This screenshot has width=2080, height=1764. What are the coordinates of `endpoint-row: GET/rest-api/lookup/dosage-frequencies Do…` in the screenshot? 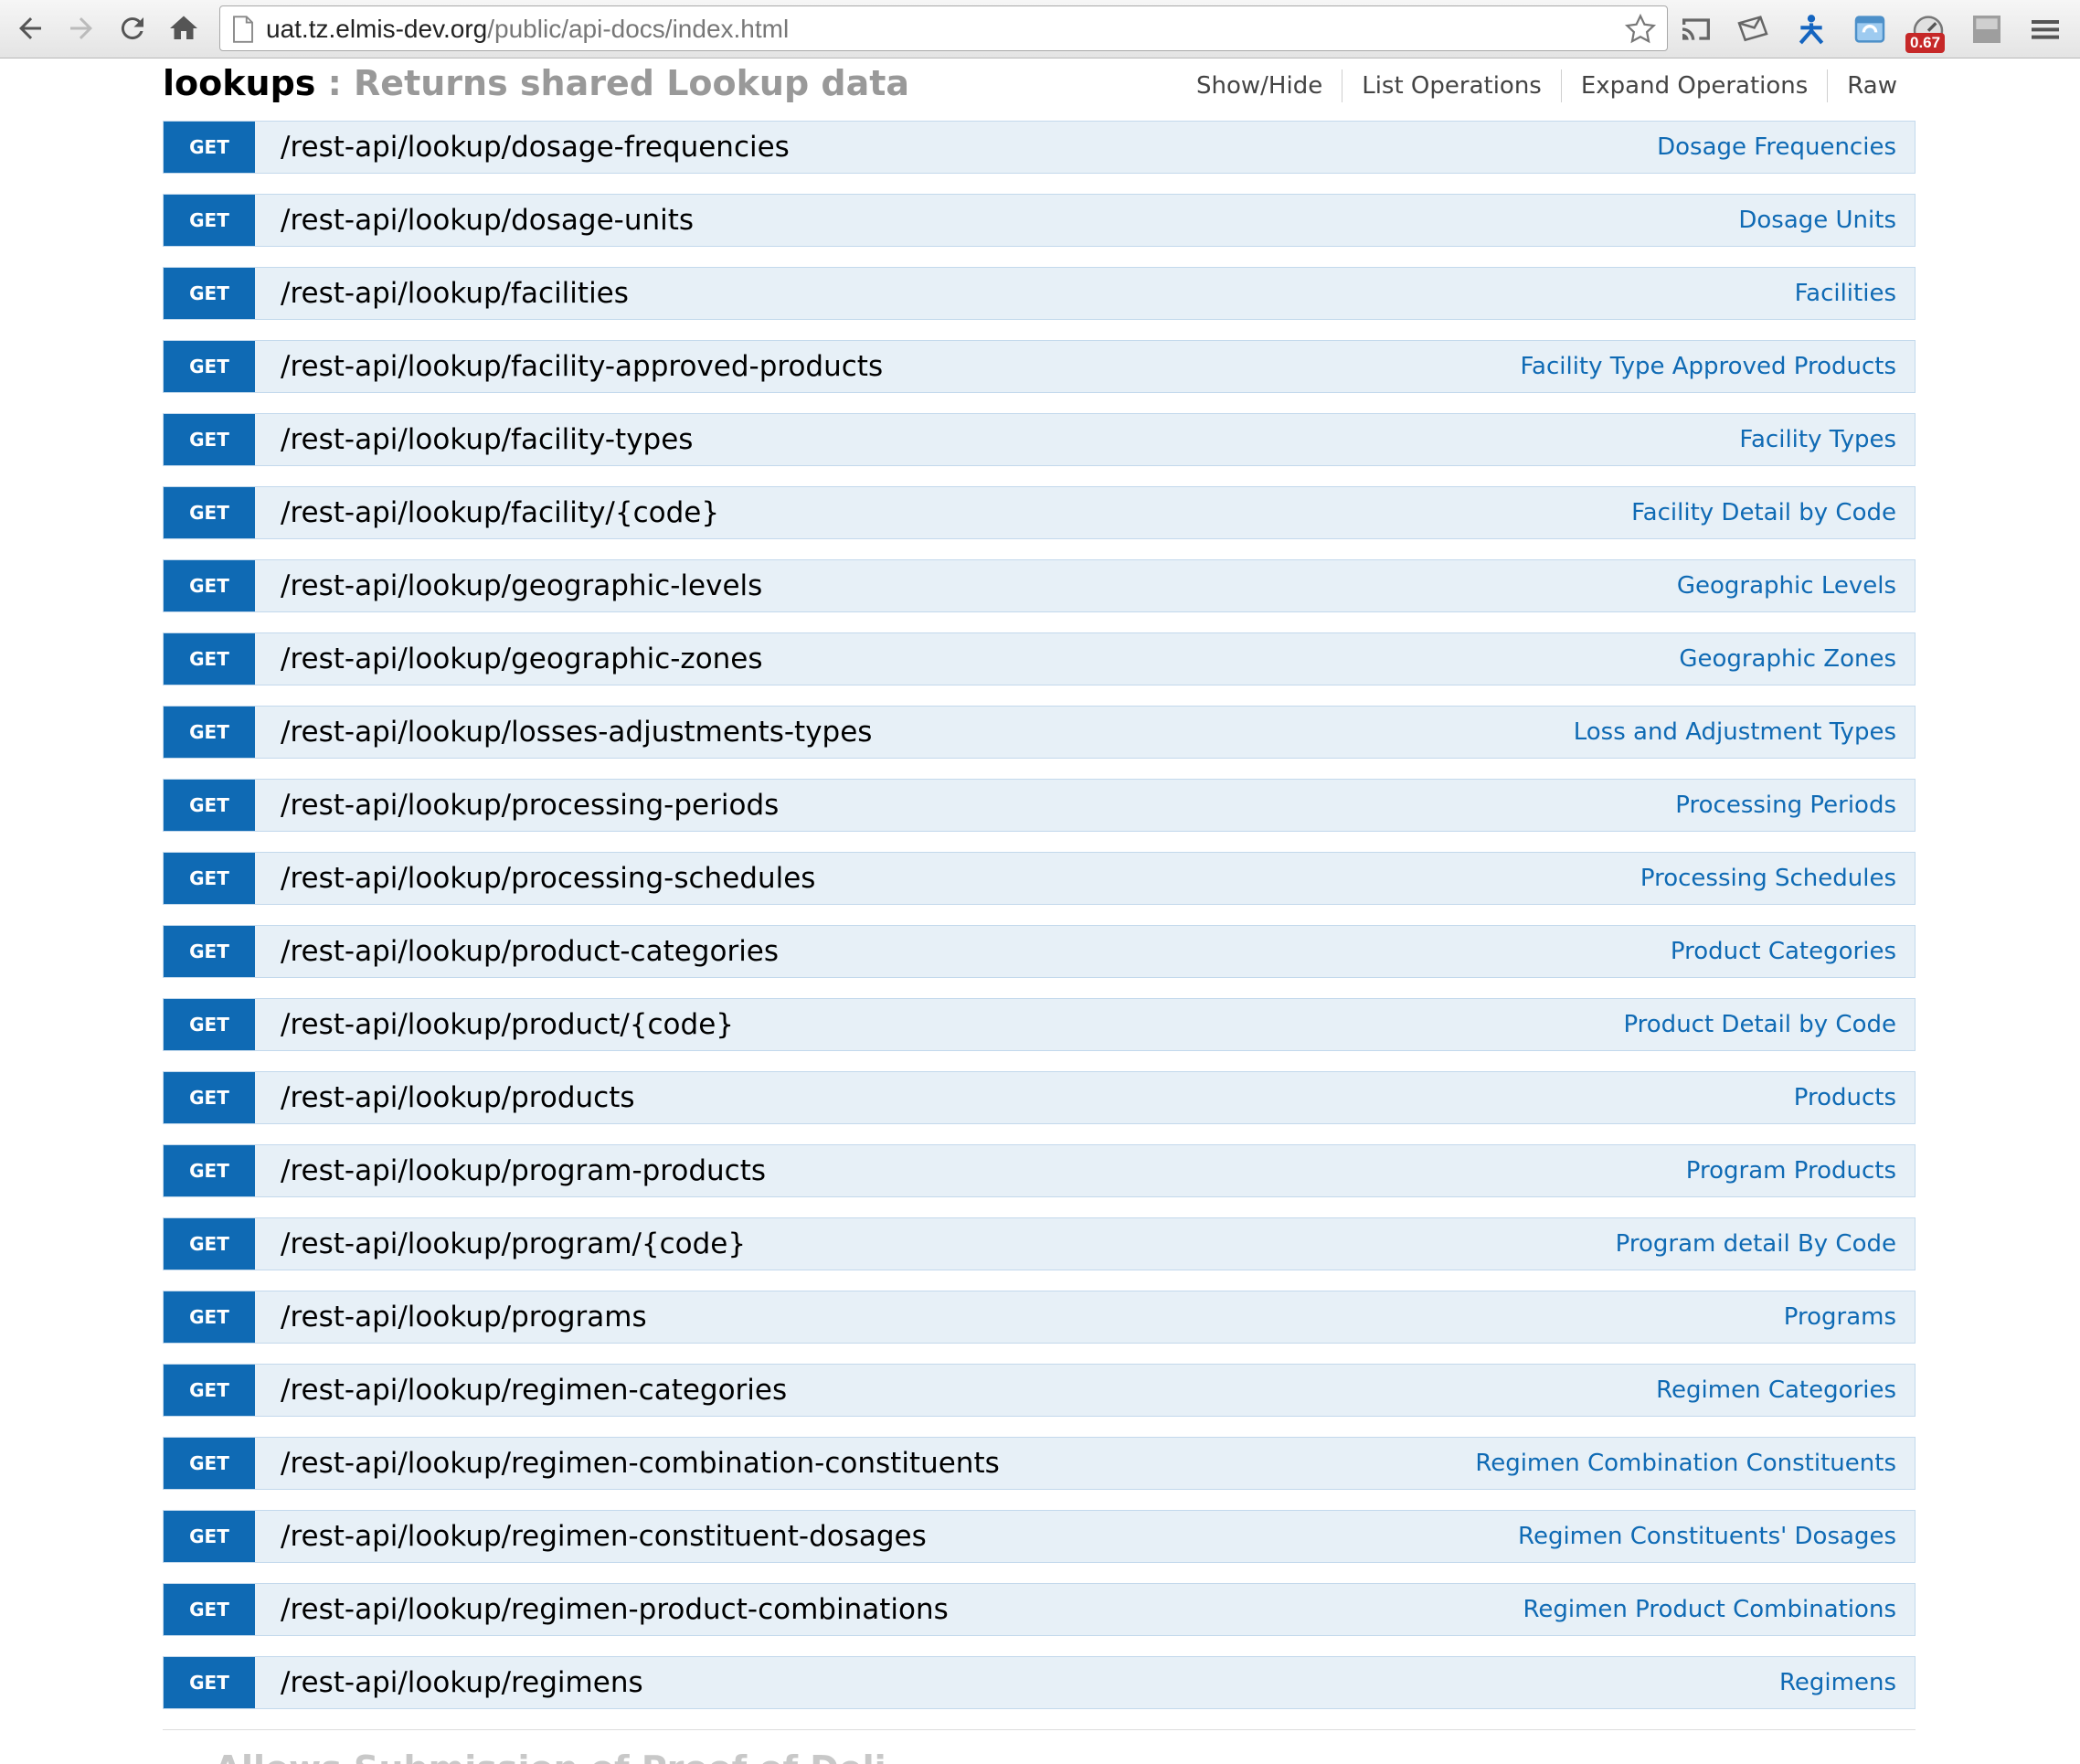 It's located at (1039, 147).